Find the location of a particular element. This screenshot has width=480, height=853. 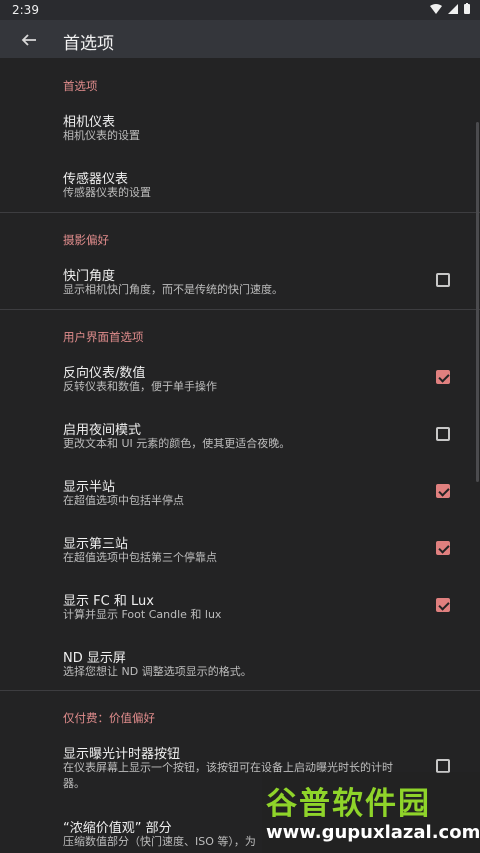

exposure-timer-checkbox is located at coordinates (443, 766).